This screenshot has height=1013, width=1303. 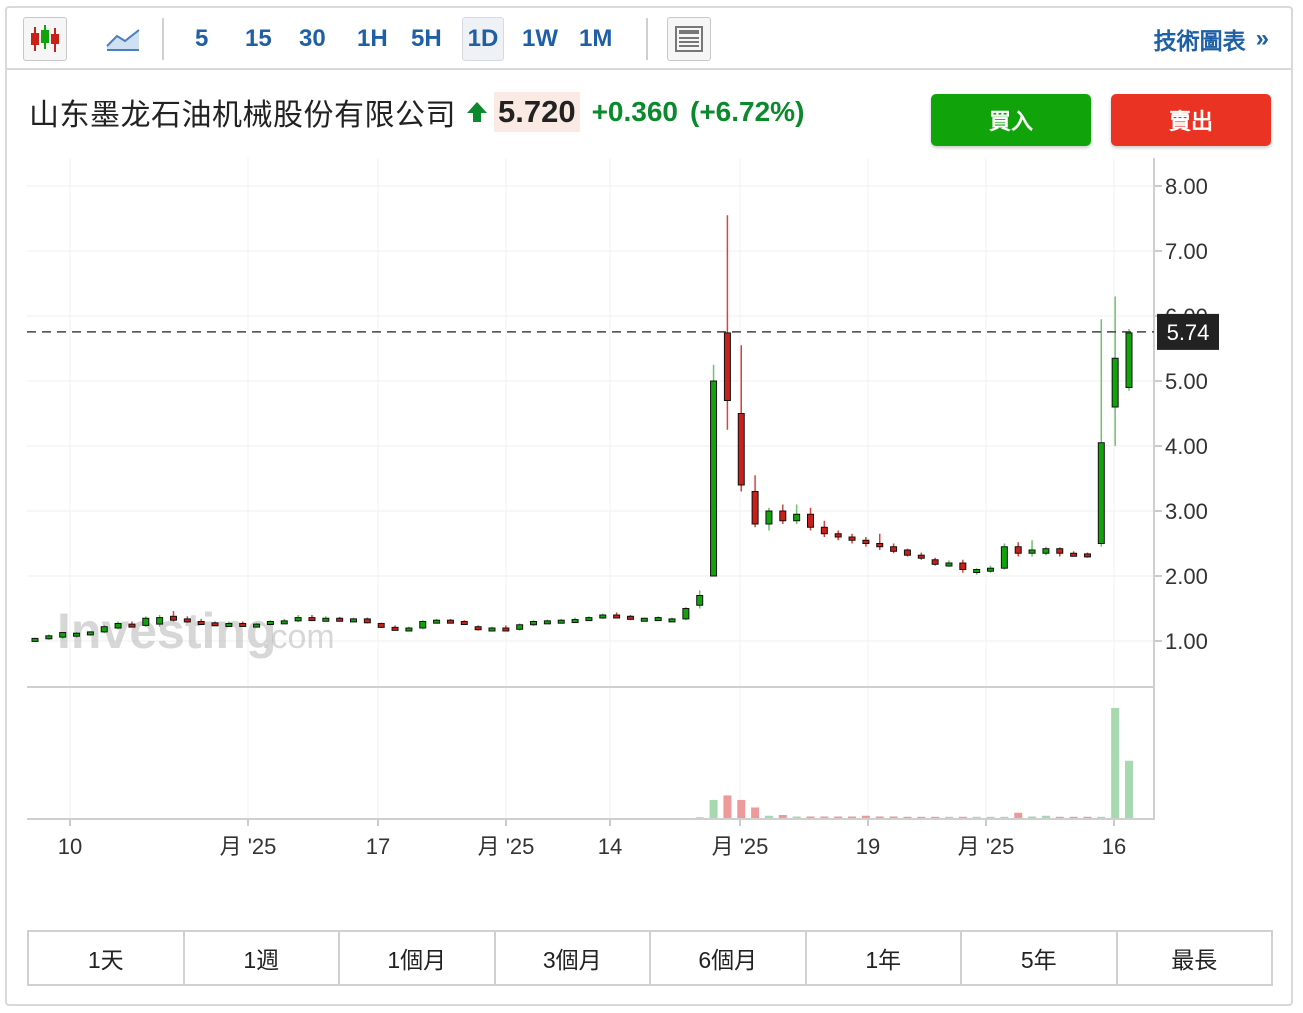 What do you see at coordinates (1186, 381) in the screenshot?
I see `y-tick-label: 5.00` at bounding box center [1186, 381].